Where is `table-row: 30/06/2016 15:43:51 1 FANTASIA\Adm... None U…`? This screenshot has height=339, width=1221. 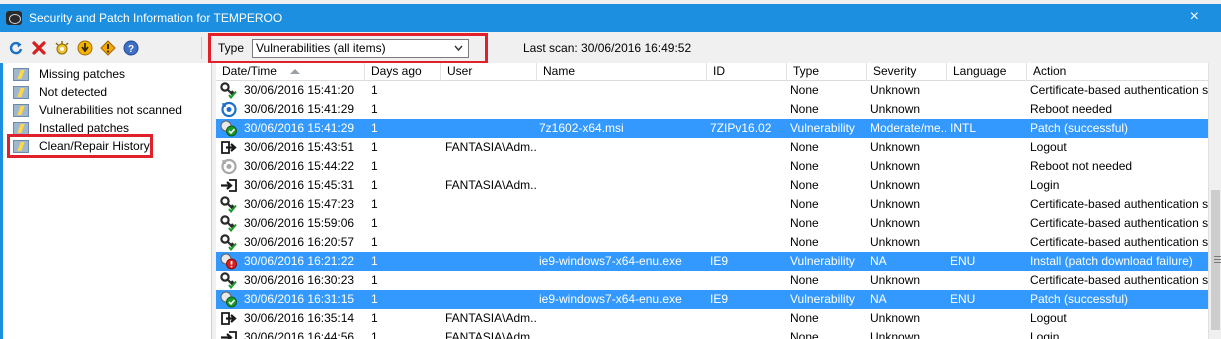
table-row: 30/06/2016 15:43:51 1 FANTASIA\Adm... None U… is located at coordinates (712, 147).